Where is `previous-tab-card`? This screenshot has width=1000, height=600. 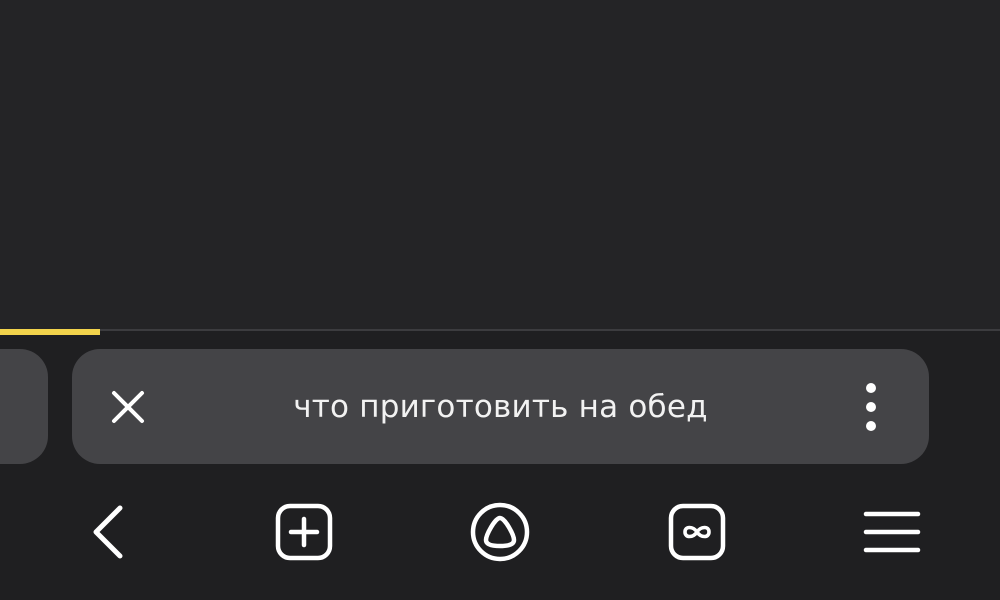
previous-tab-card is located at coordinates (24, 406).